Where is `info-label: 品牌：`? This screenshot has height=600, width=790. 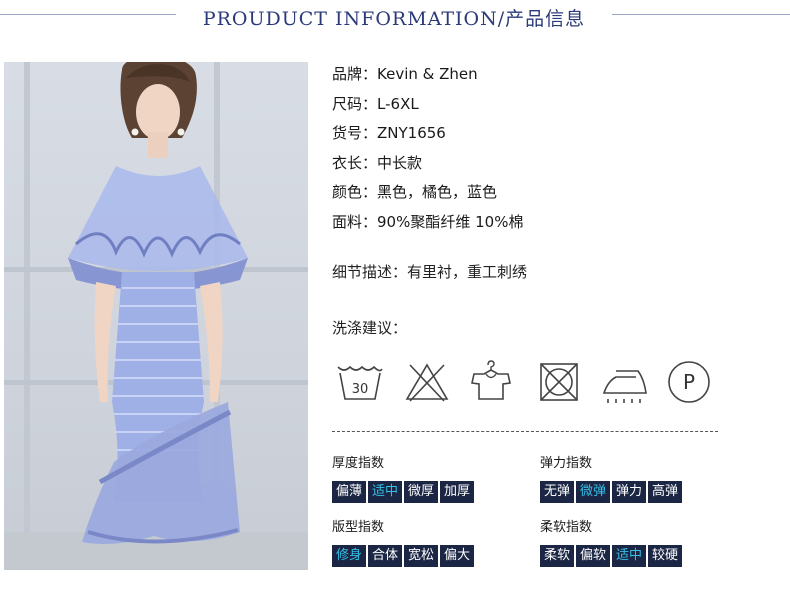 info-label: 品牌： is located at coordinates (355, 74).